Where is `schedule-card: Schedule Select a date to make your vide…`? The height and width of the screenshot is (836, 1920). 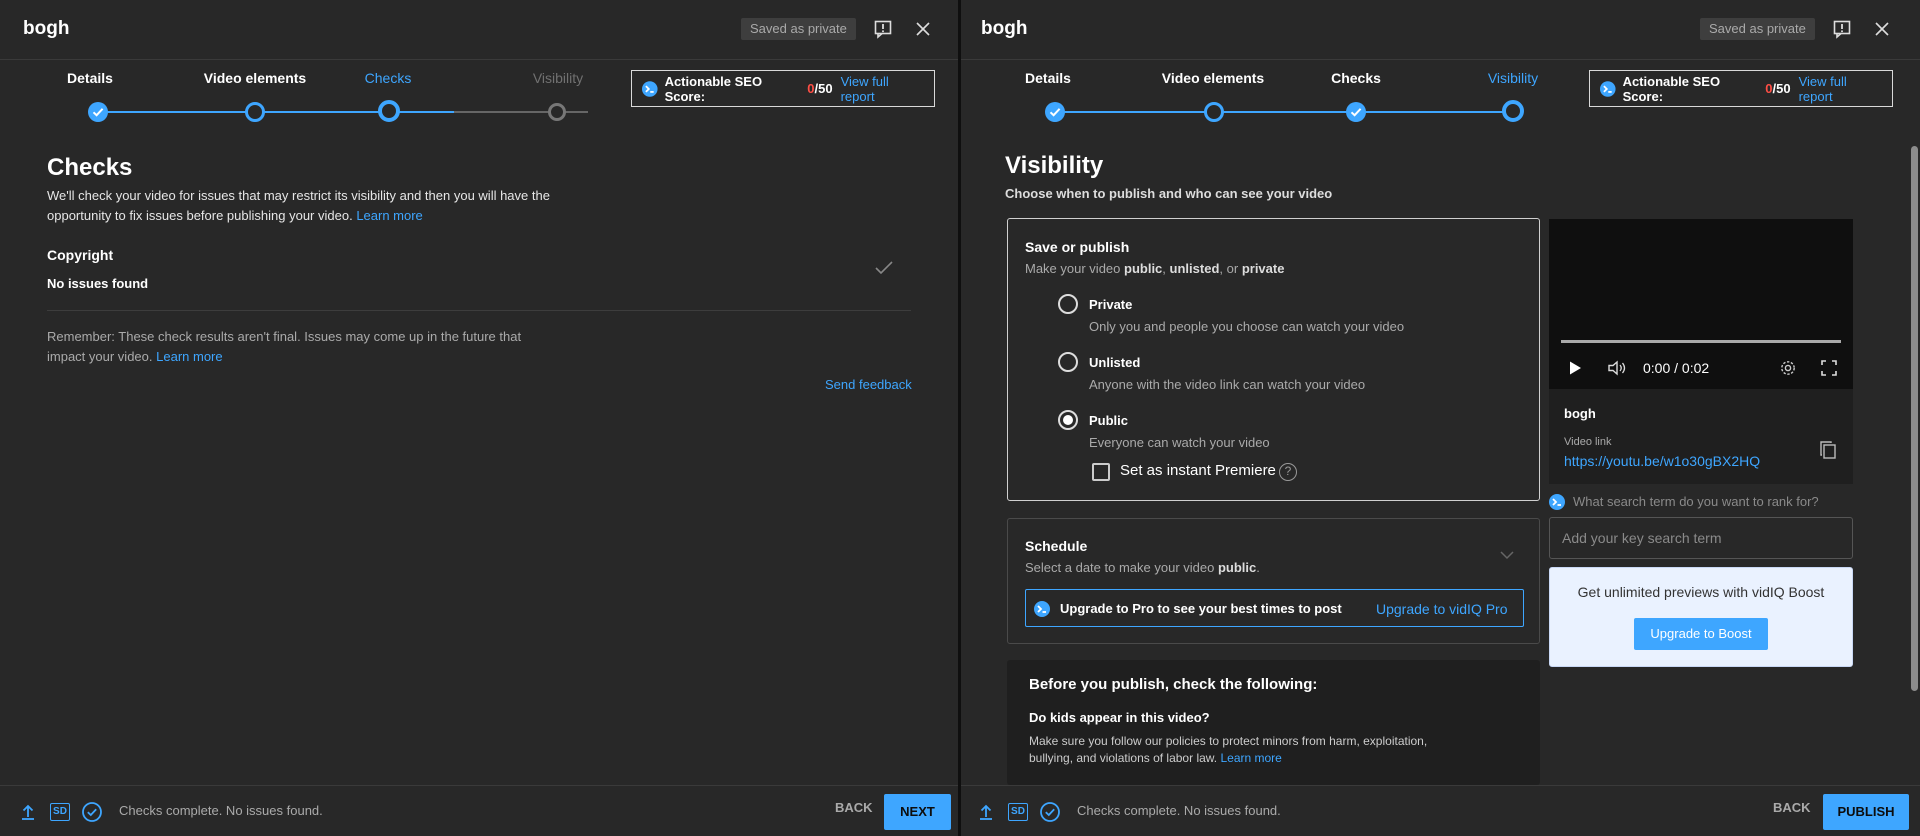 schedule-card: Schedule Select a date to make your vide… is located at coordinates (1273, 581).